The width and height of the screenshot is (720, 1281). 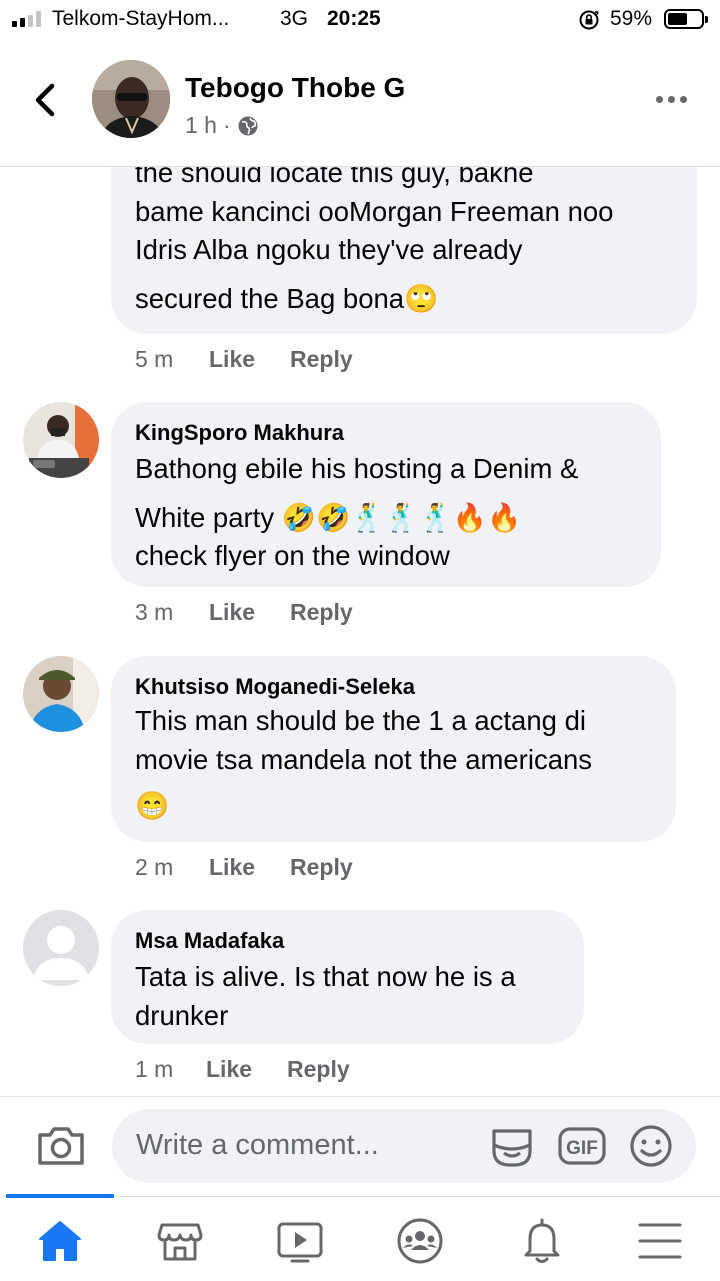 What do you see at coordinates (239, 433) in the screenshot?
I see `commenter-name: KingSporo Makhura` at bounding box center [239, 433].